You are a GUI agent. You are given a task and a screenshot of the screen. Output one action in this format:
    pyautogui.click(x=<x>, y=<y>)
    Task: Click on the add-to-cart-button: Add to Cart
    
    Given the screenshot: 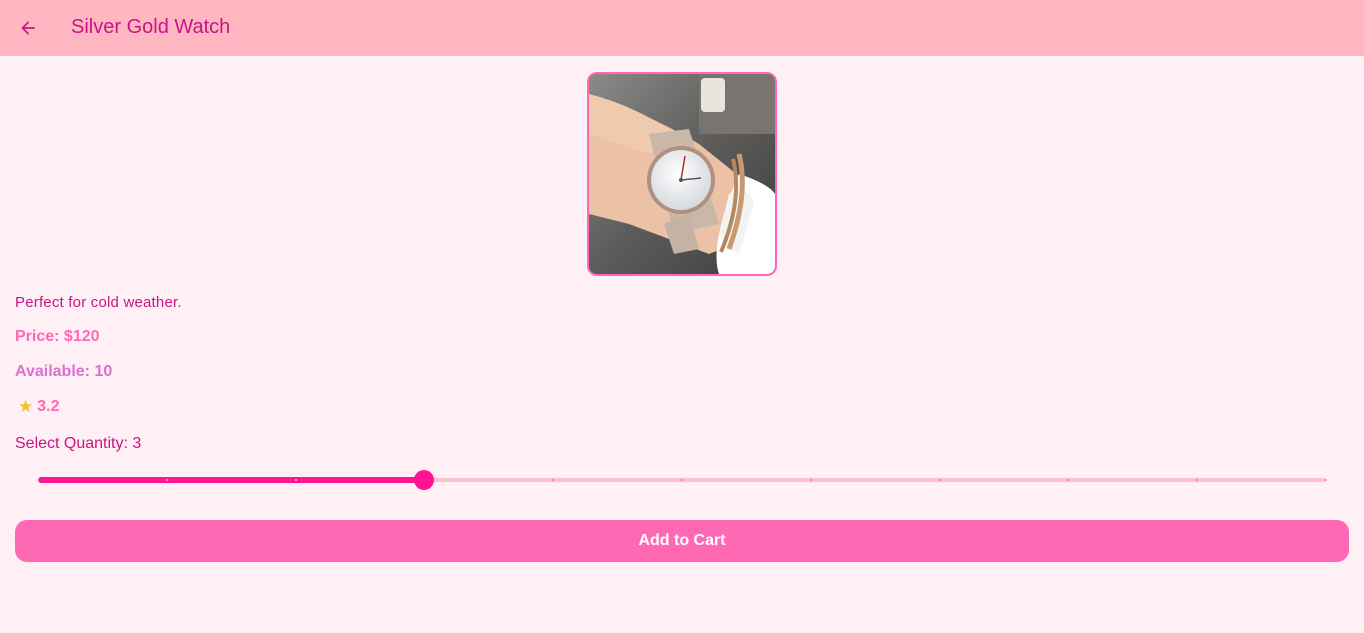 What is the action you would take?
    pyautogui.click(x=682, y=541)
    